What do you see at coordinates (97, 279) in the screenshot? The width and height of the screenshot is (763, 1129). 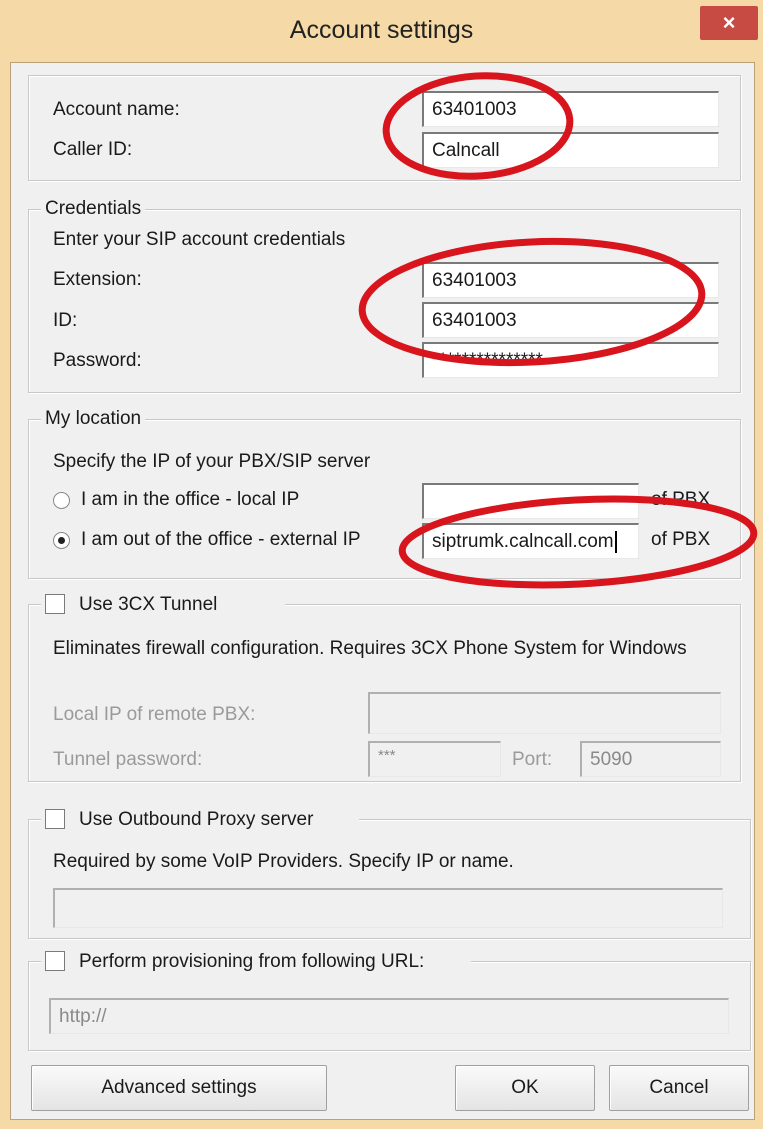 I see `extension-label: Extension:` at bounding box center [97, 279].